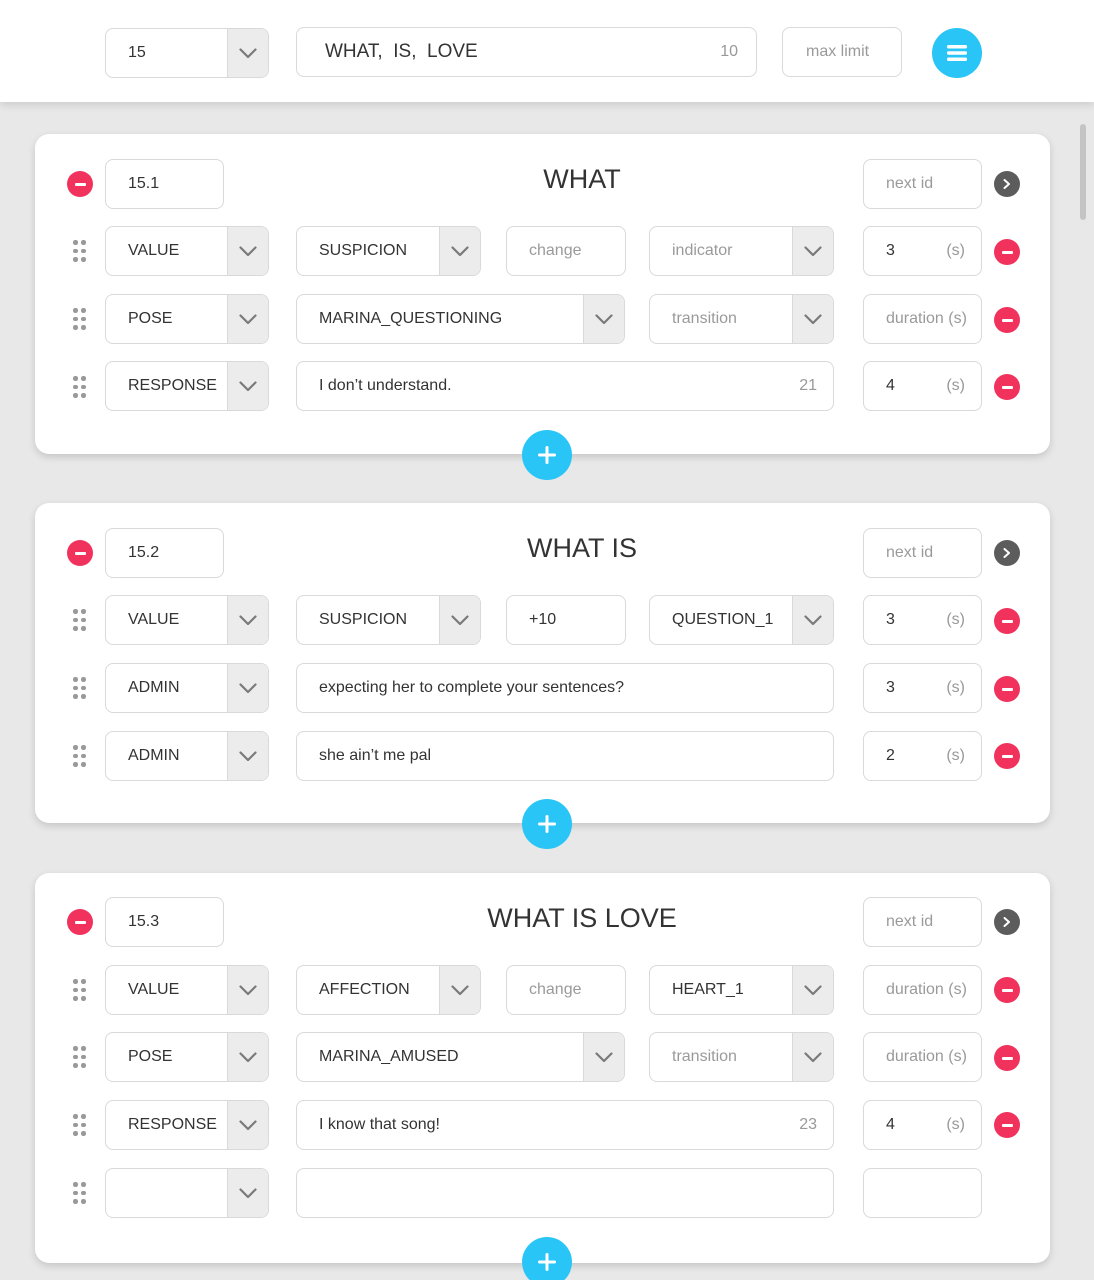  What do you see at coordinates (526, 52) in the screenshot?
I see `scene-title-input: WHAT, IS, LOVE 10` at bounding box center [526, 52].